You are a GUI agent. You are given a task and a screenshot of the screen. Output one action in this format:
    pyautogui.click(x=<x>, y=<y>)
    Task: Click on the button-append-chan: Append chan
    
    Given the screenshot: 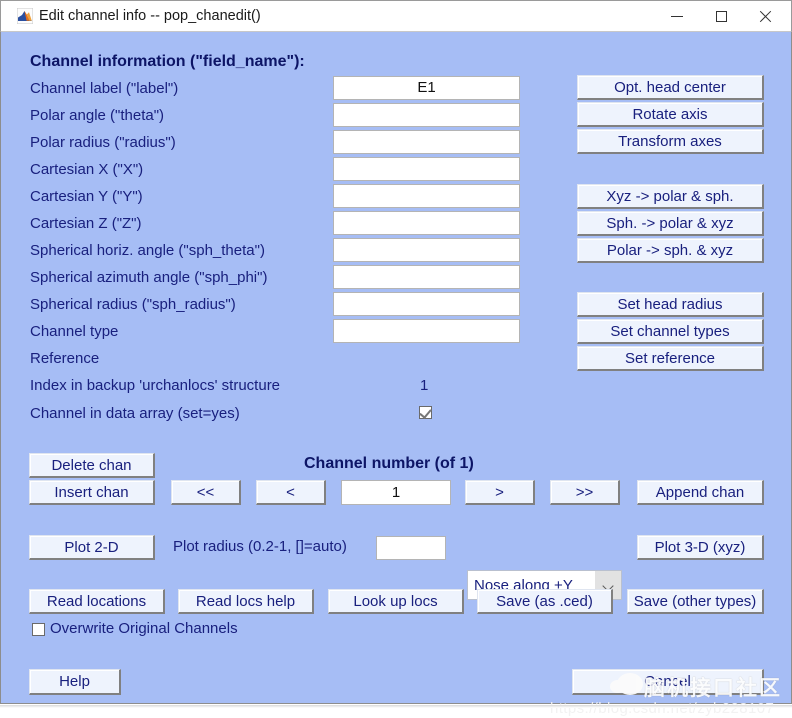 What is the action you would take?
    pyautogui.click(x=700, y=492)
    